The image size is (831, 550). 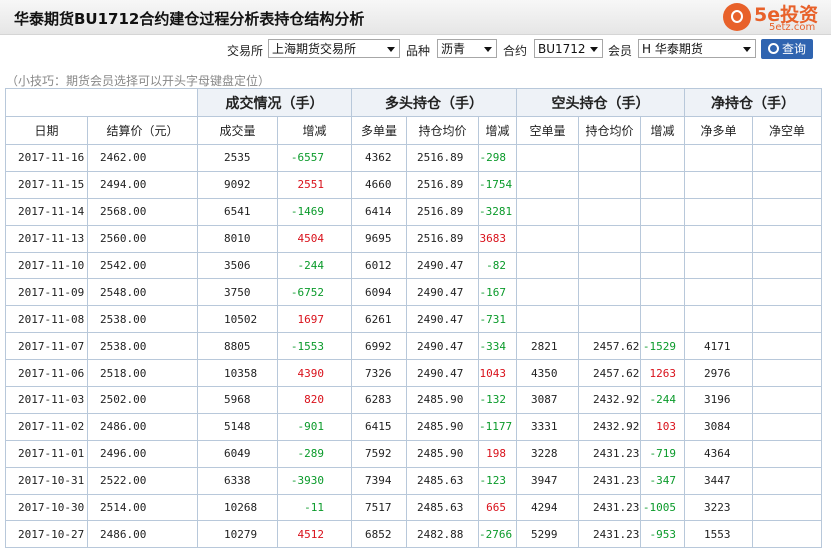 What do you see at coordinates (497, 480) in the screenshot?
I see `table-cell: -123` at bounding box center [497, 480].